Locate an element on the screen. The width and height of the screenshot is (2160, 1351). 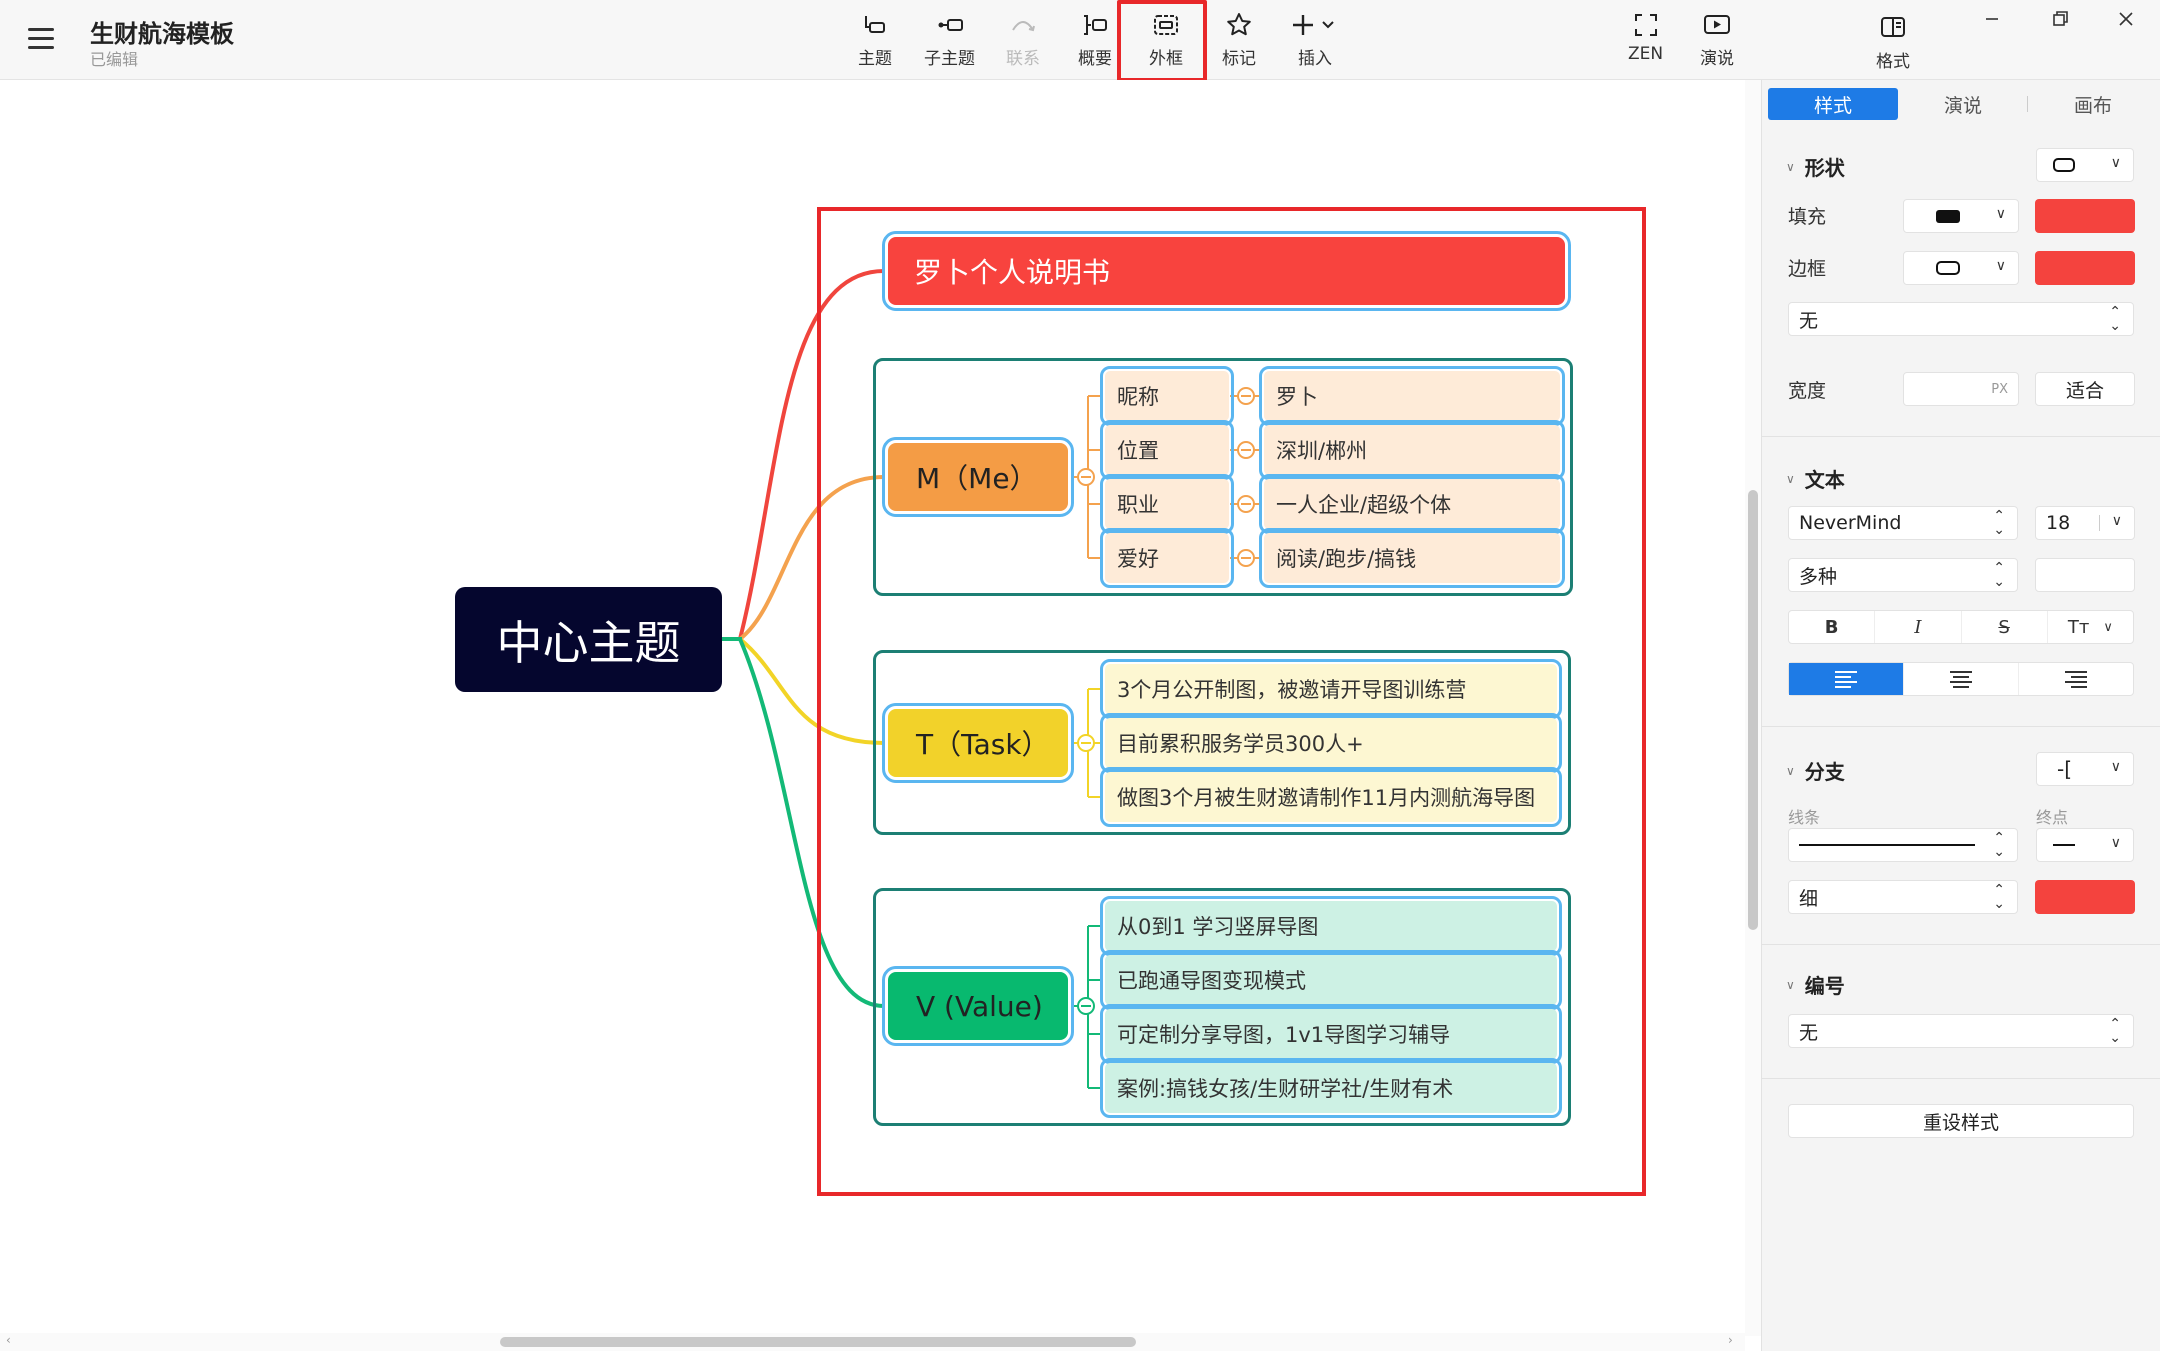
format-toggle-bg is located at coordinates (1893, 26).